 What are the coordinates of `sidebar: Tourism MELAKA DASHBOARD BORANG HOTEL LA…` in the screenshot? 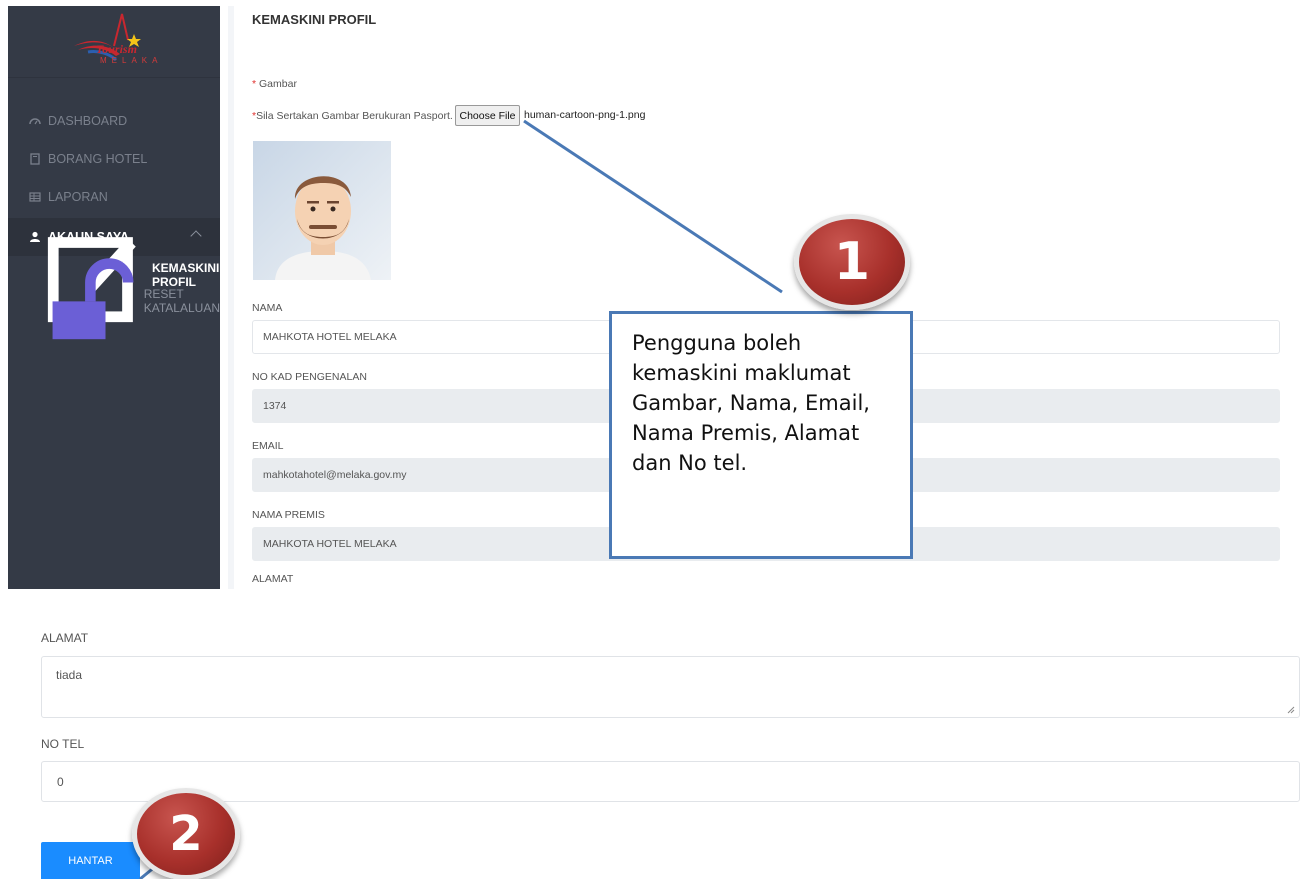 It's located at (114, 297).